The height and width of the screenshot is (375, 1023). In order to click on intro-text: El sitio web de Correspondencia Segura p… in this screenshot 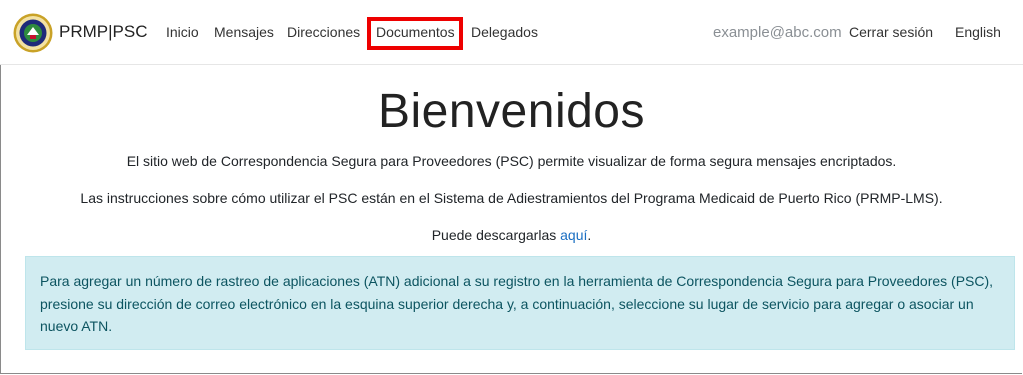, I will do `click(511, 161)`.